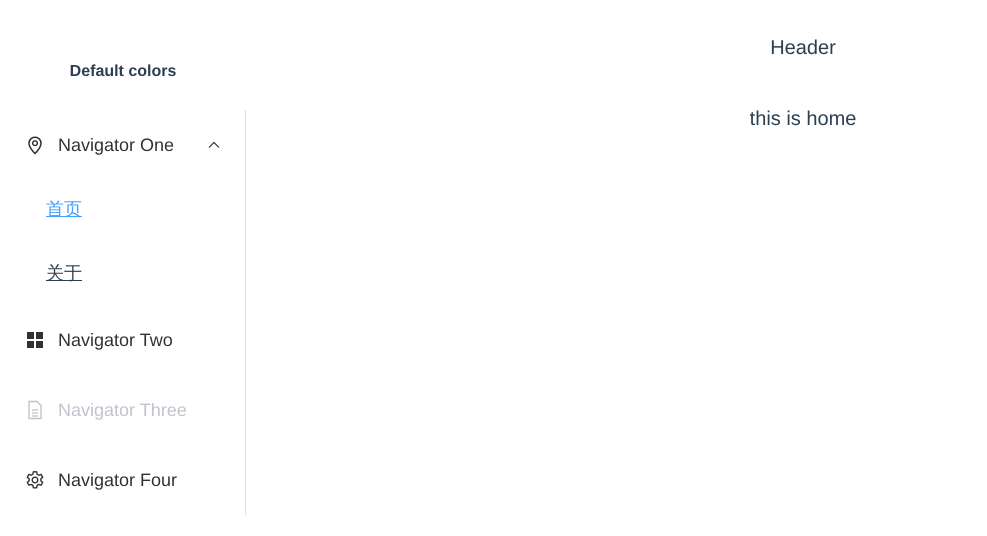 This screenshot has width=987, height=536. I want to click on menu-item: Navigator Two, so click(122, 340).